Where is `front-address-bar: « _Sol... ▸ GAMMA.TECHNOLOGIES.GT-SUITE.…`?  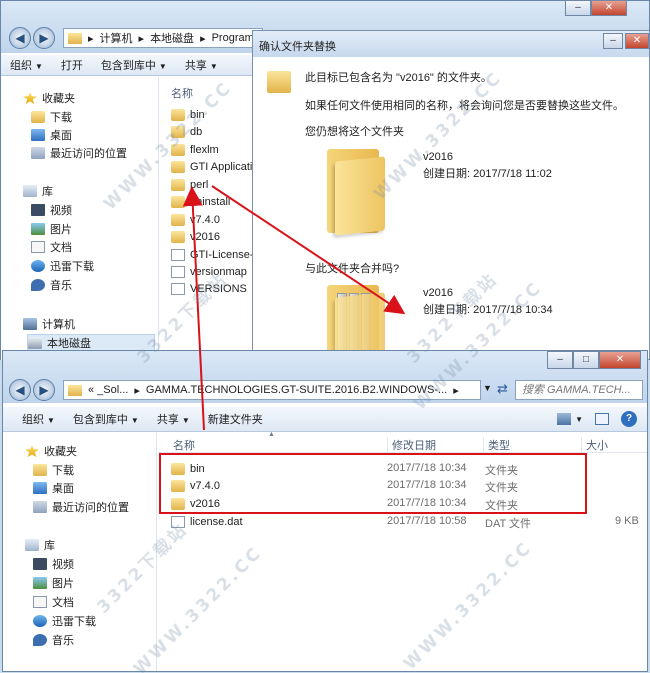
front-address-bar: « _Sol... ▸ GAMMA.TECHNOLOGIES.GT-SUITE.… is located at coordinates (272, 390).